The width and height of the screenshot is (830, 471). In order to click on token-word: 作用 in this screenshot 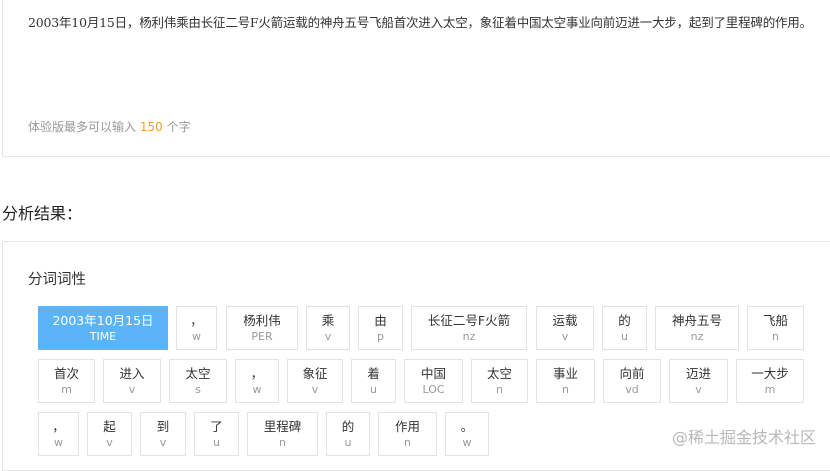, I will do `click(407, 426)`.